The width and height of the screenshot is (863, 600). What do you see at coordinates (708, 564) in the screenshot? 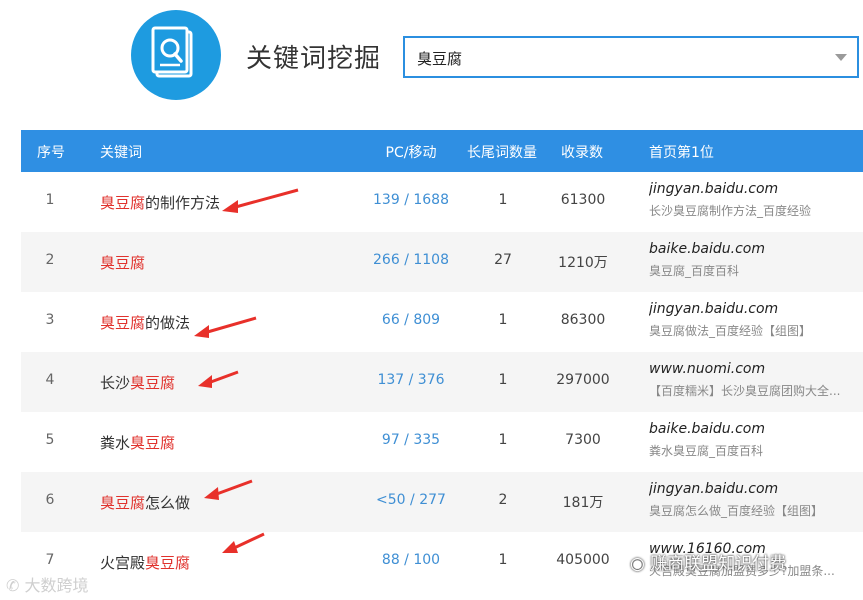
I see `watermark-right: ◉ 赚商联盟知识付费` at bounding box center [708, 564].